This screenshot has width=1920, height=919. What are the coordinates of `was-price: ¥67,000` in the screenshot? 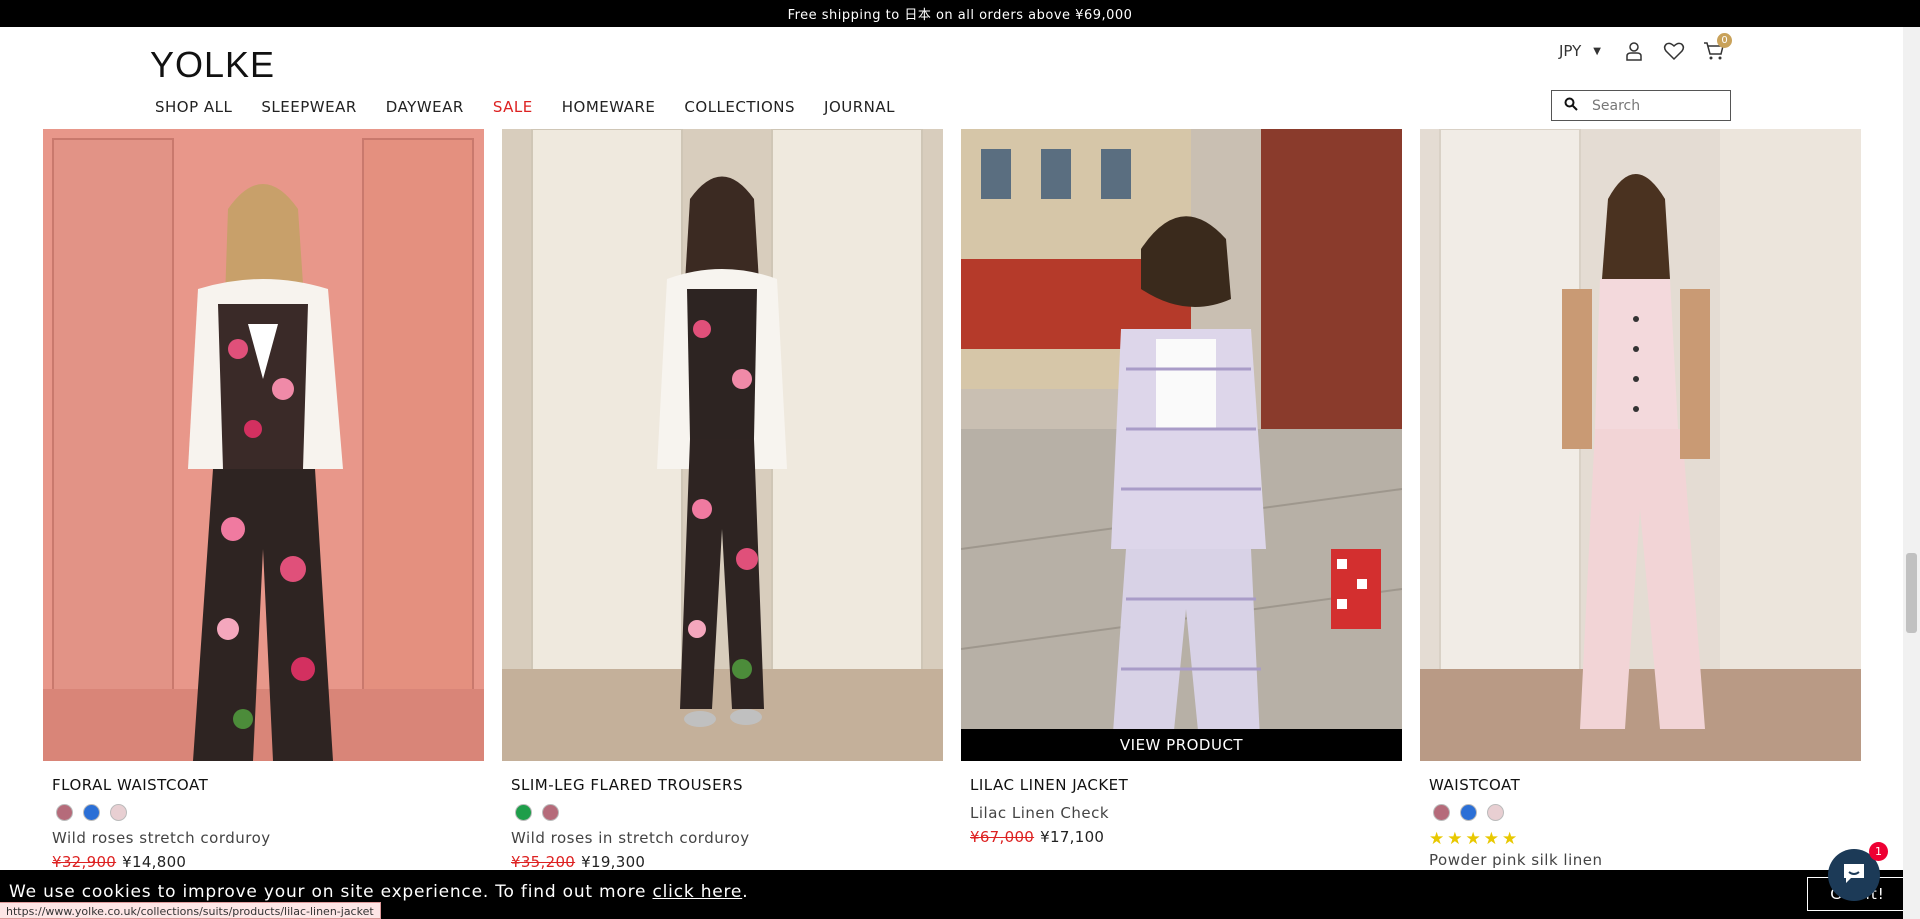 It's located at (1002, 837).